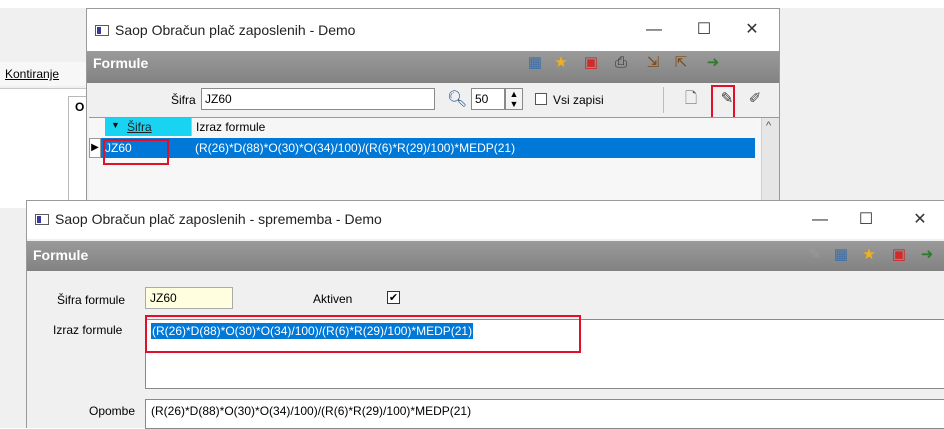  What do you see at coordinates (183, 100) in the screenshot?
I see `filter-code-label: Šifra` at bounding box center [183, 100].